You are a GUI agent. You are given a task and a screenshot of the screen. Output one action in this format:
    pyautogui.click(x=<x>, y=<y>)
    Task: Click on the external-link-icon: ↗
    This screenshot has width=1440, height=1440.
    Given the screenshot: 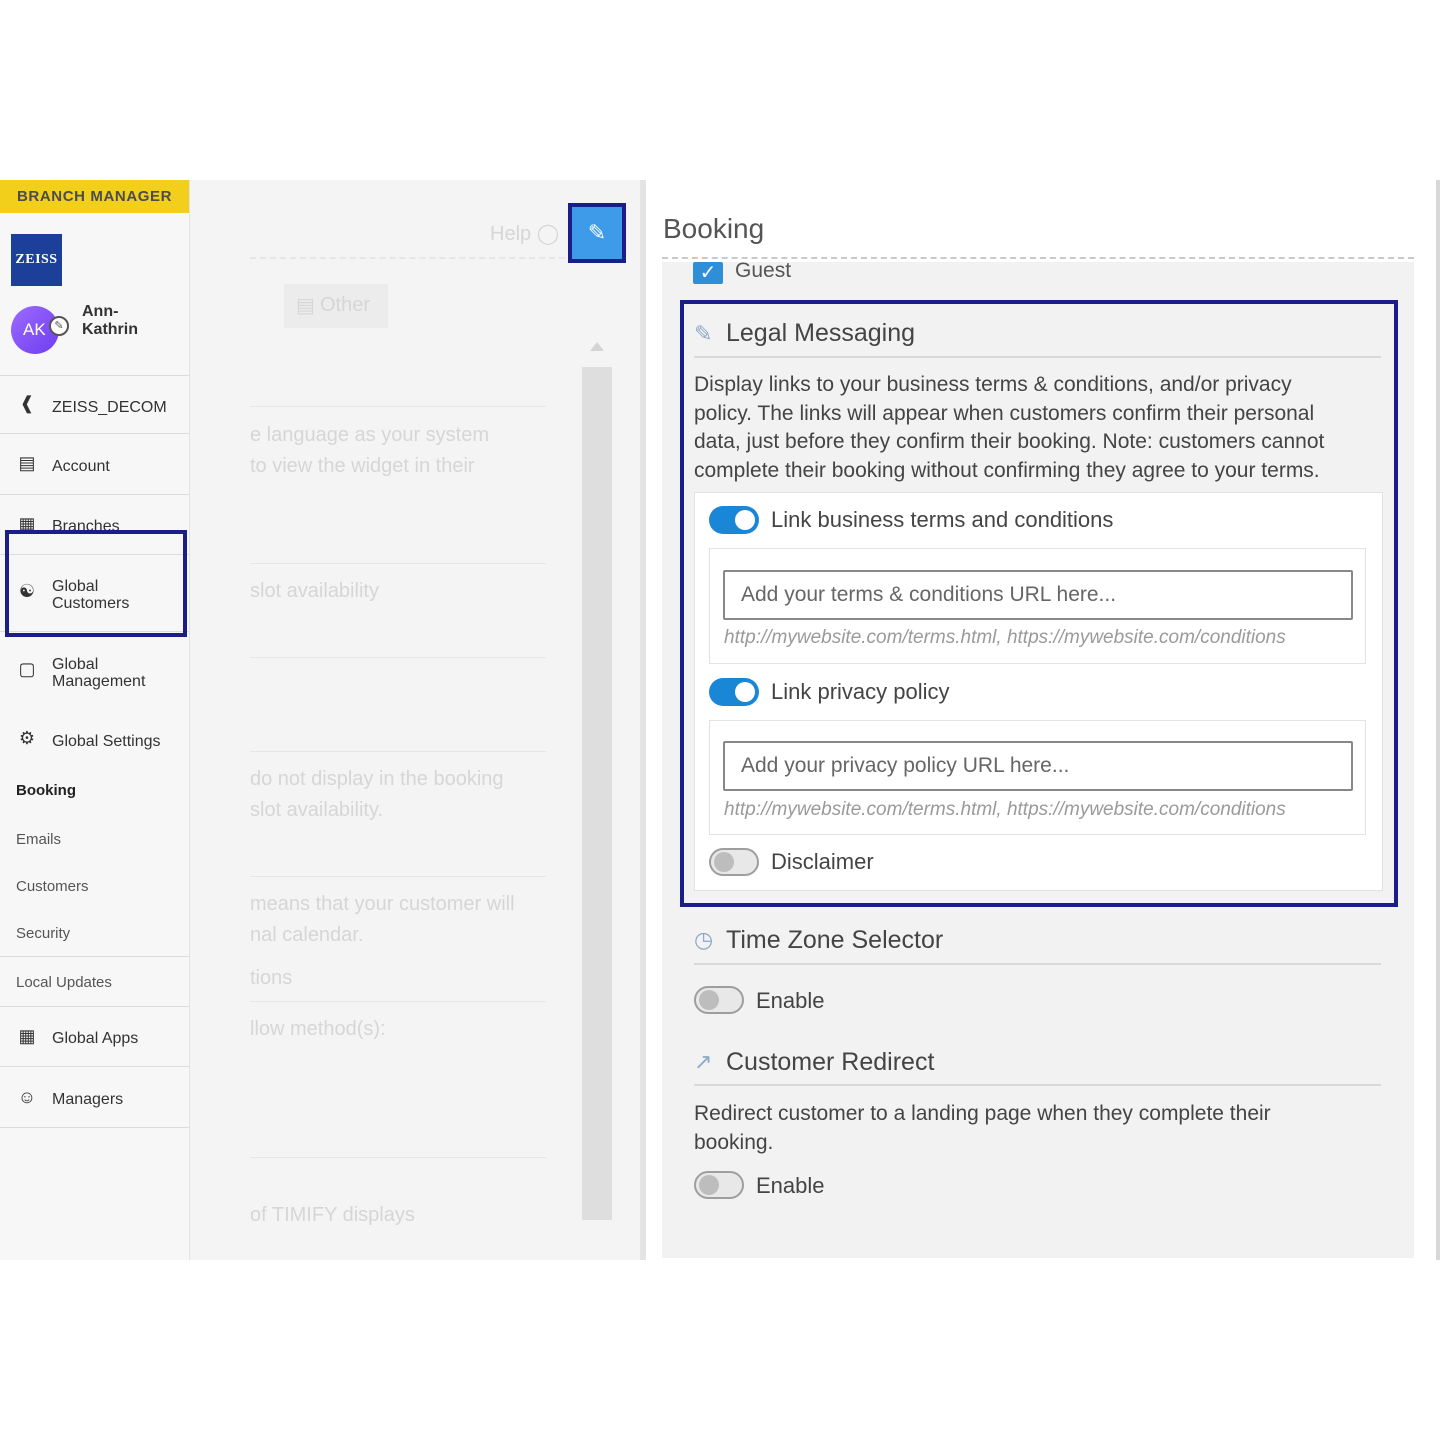 What is the action you would take?
    pyautogui.click(x=703, y=1061)
    